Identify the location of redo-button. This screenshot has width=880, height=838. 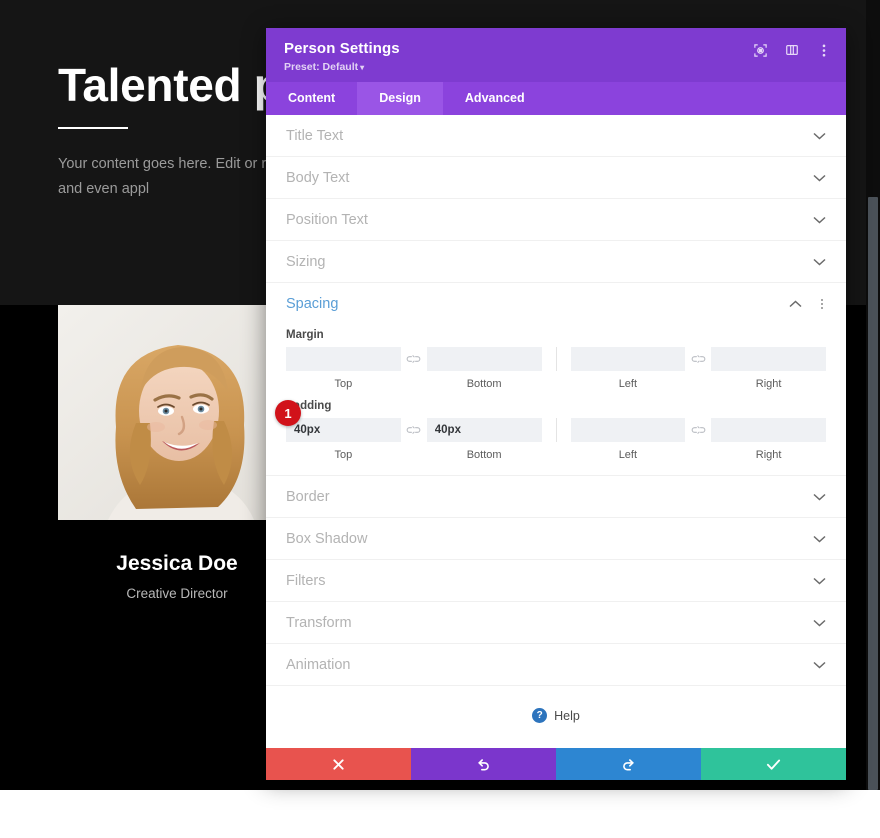
(628, 764).